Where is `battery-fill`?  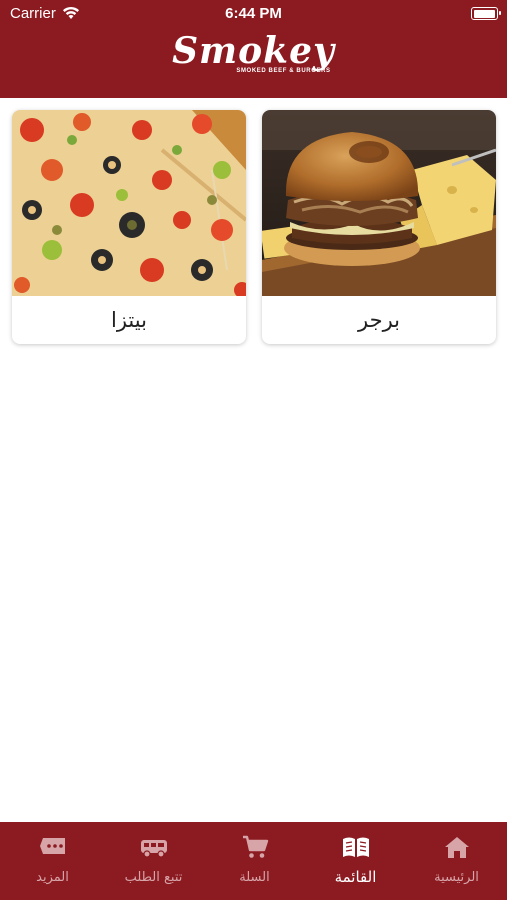
battery-fill is located at coordinates (484, 13).